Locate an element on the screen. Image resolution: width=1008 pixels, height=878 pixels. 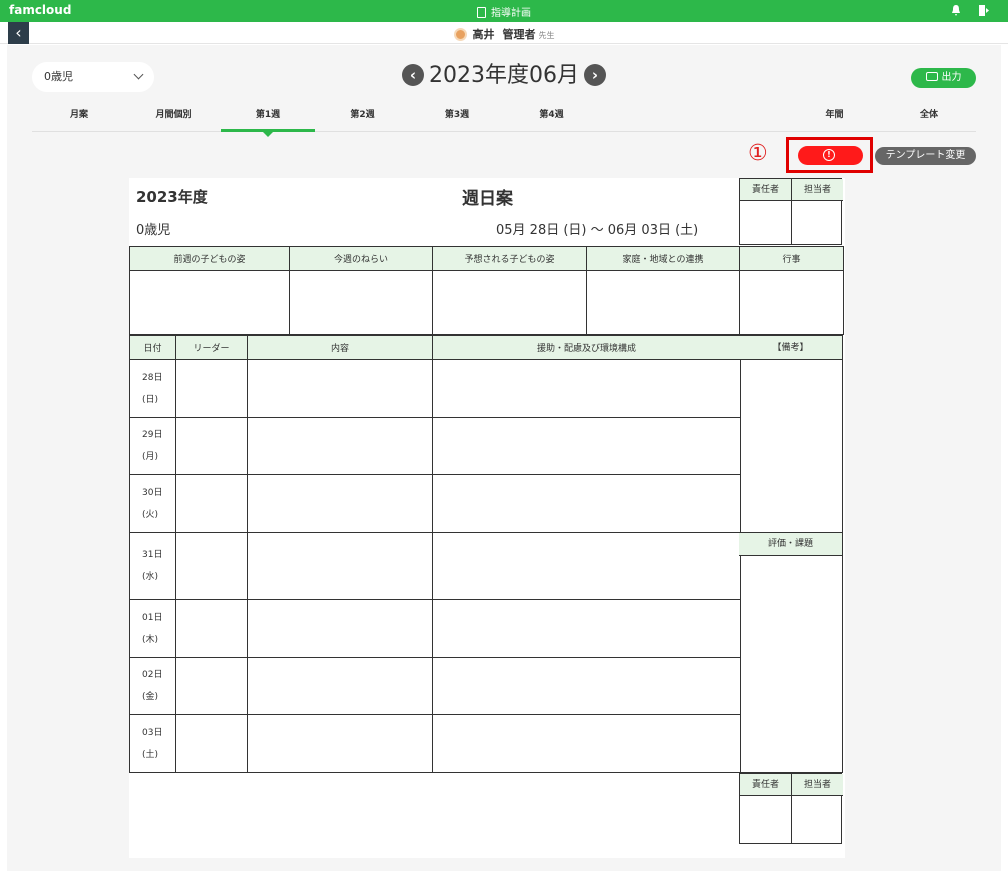
table-row: 03日 (土) is located at coordinates (435, 743).